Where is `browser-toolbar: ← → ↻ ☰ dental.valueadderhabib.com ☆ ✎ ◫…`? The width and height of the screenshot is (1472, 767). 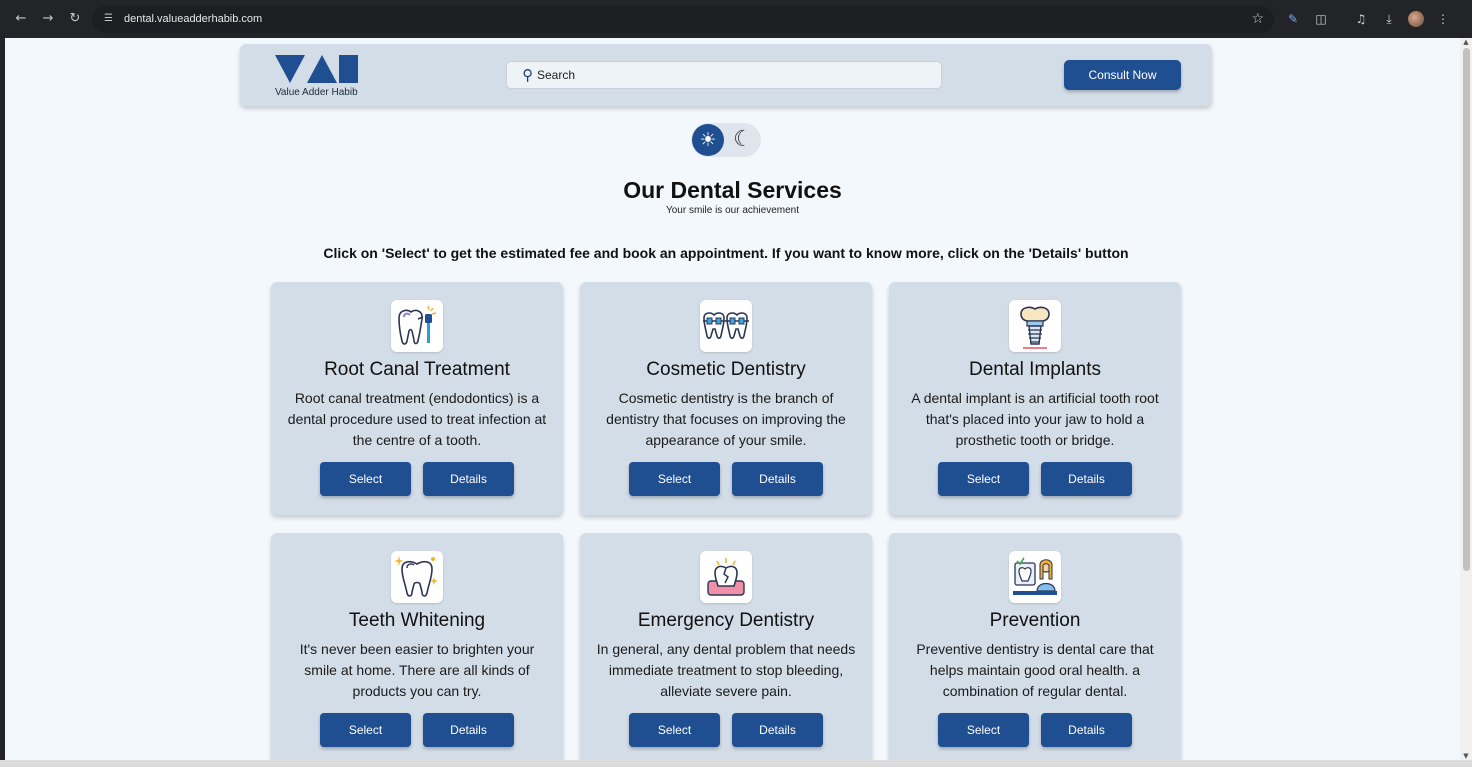
browser-toolbar: ← → ↻ ☰ dental.valueadderhabib.com ☆ ✎ ◫… is located at coordinates (736, 19).